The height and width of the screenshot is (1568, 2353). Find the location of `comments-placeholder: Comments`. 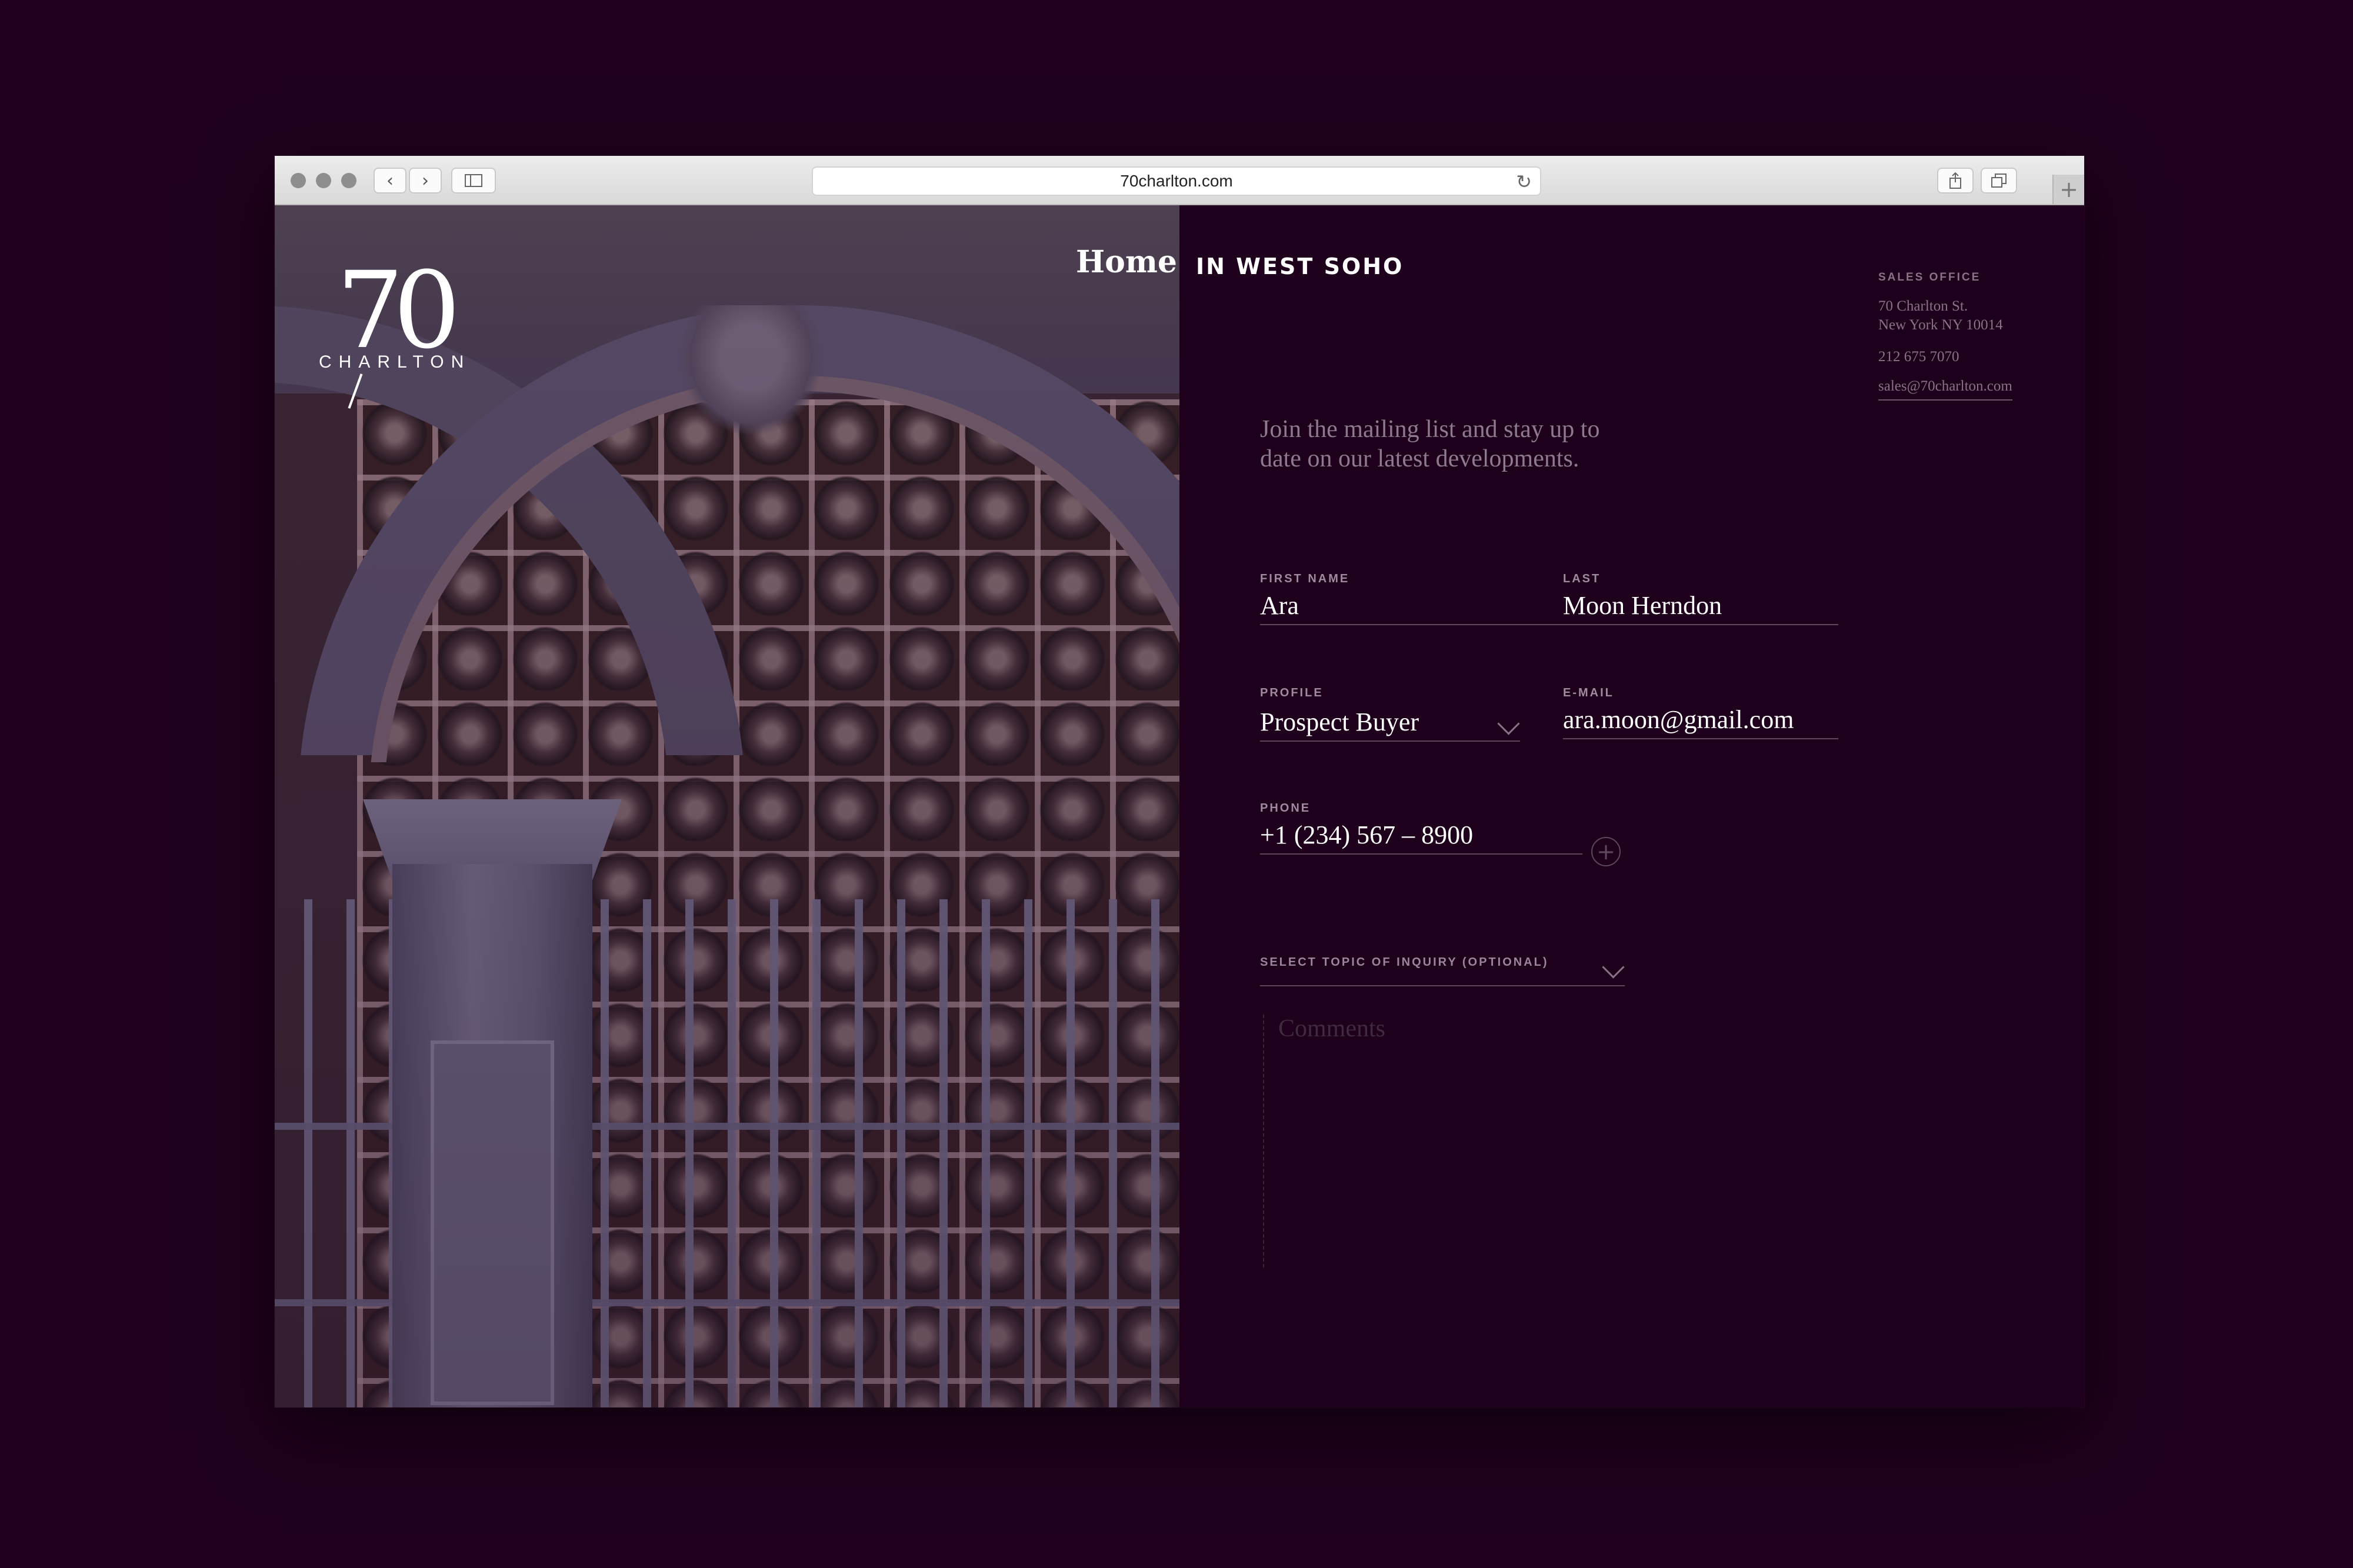

comments-placeholder: Comments is located at coordinates (1332, 1028).